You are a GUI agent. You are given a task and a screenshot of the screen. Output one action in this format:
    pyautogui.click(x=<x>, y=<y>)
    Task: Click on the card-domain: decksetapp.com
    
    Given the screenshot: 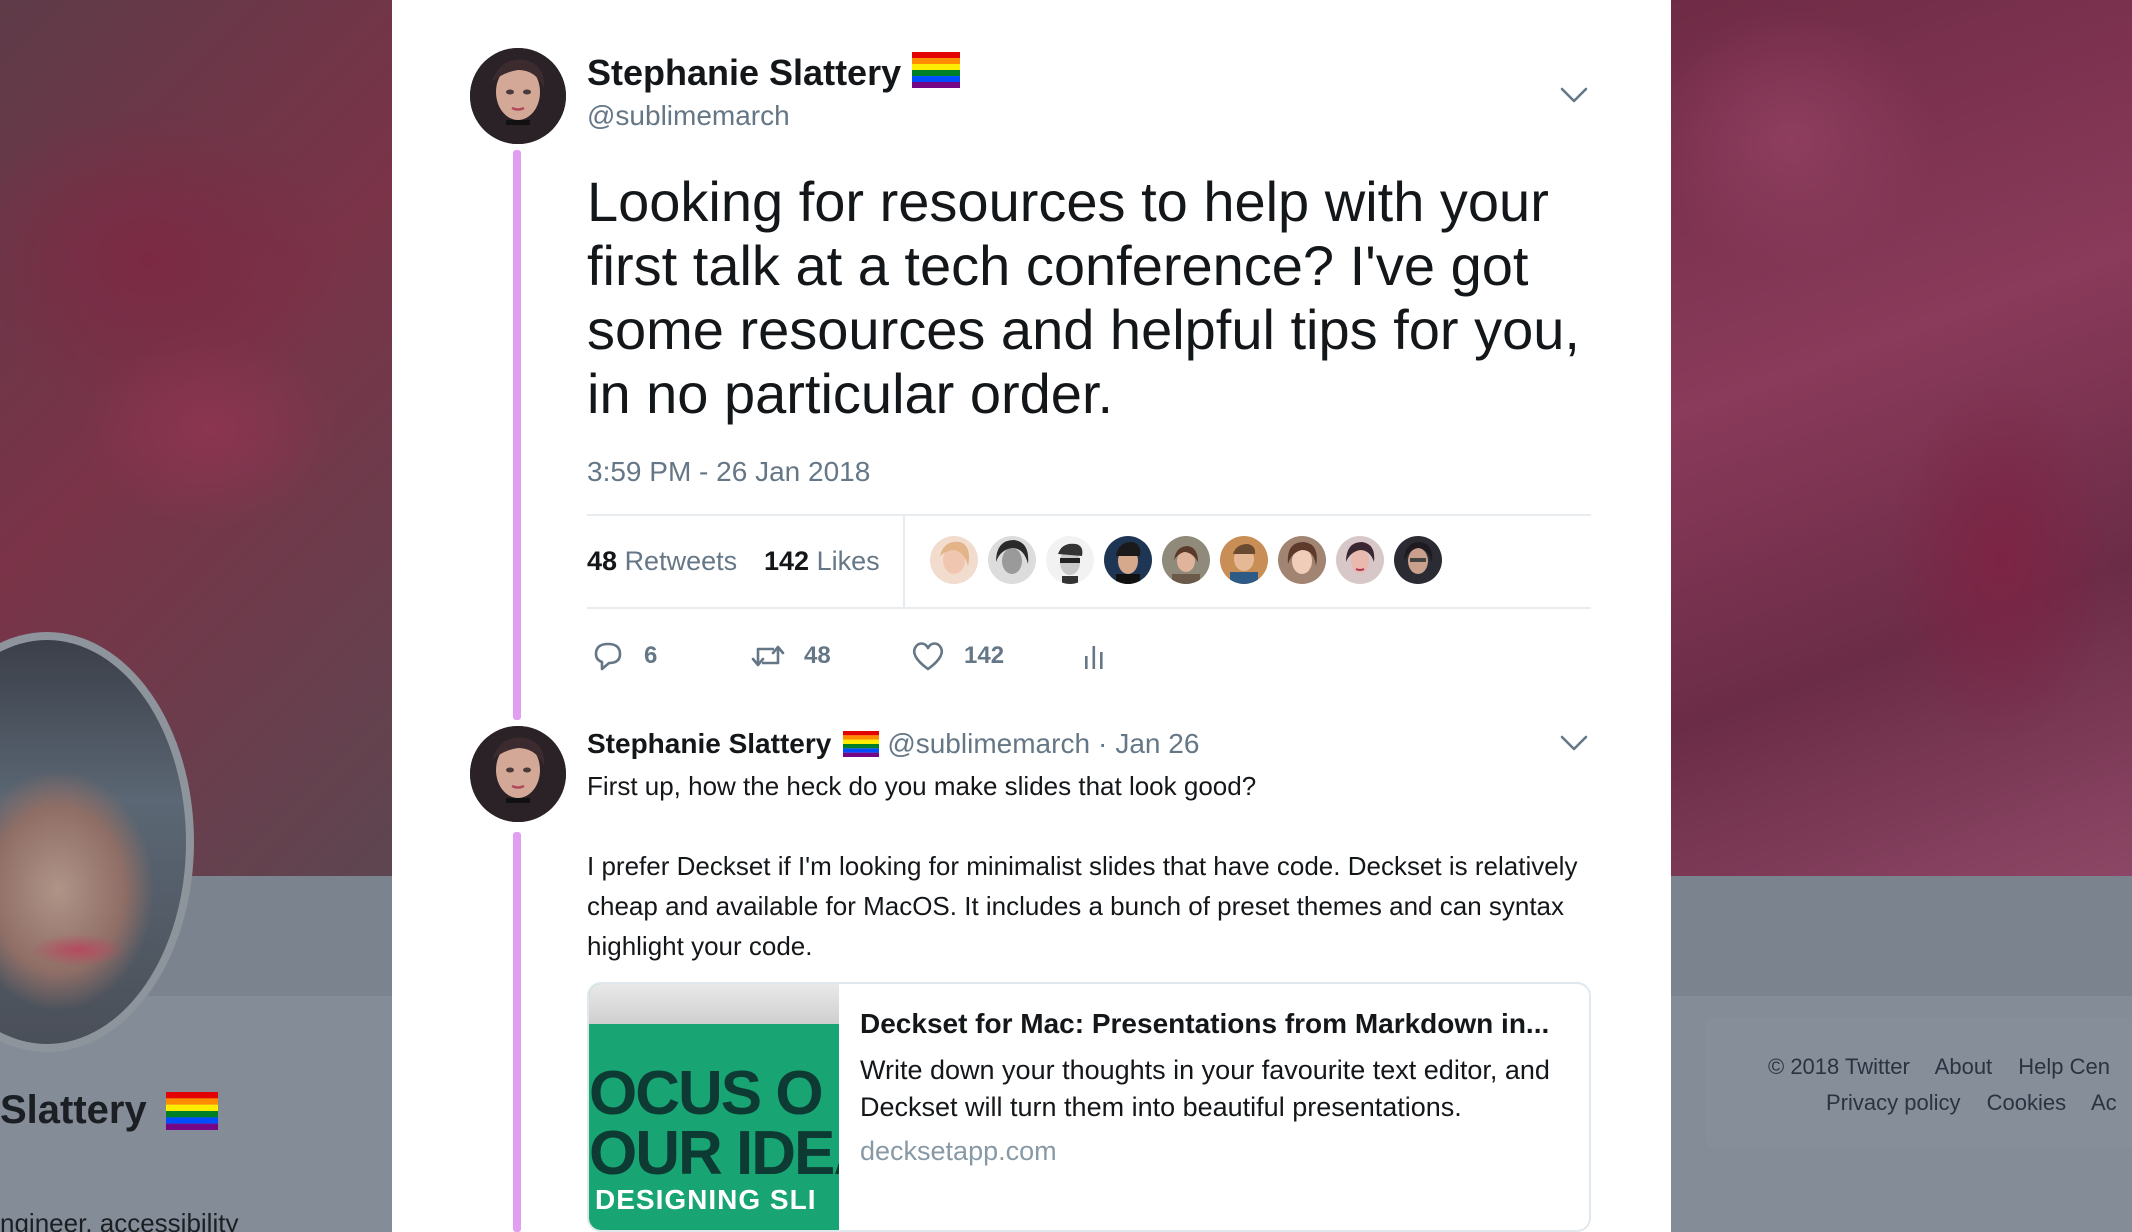 What is the action you would take?
    pyautogui.click(x=958, y=1151)
    